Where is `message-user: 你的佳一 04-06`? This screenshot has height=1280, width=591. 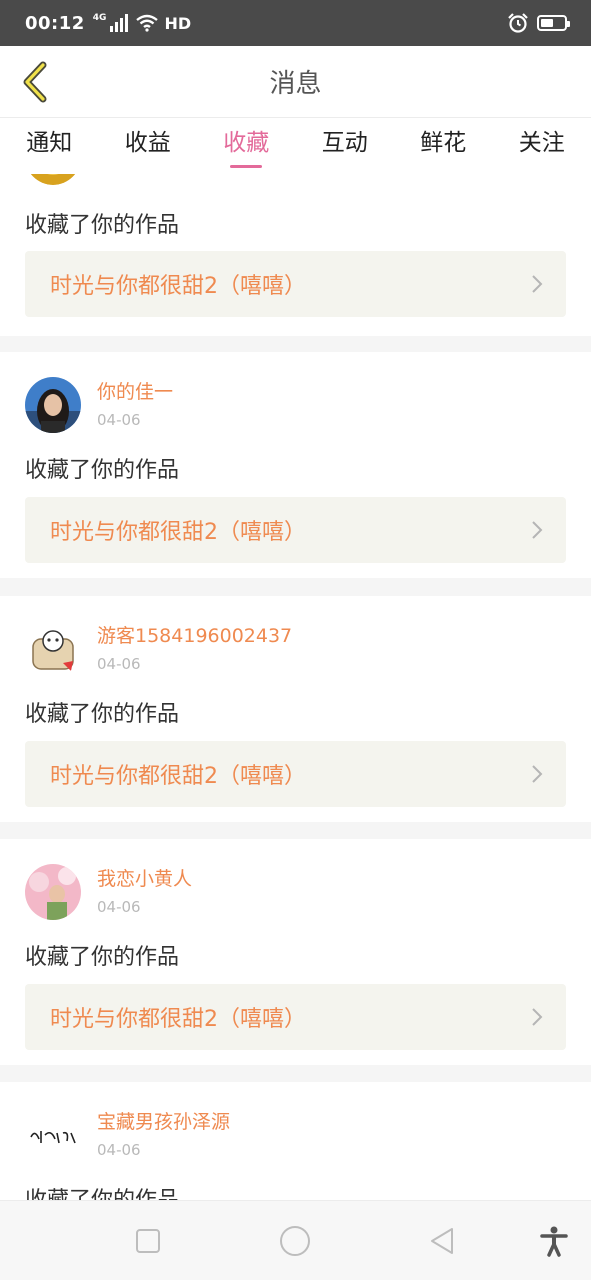 message-user: 你的佳一 04-06 is located at coordinates (99, 405).